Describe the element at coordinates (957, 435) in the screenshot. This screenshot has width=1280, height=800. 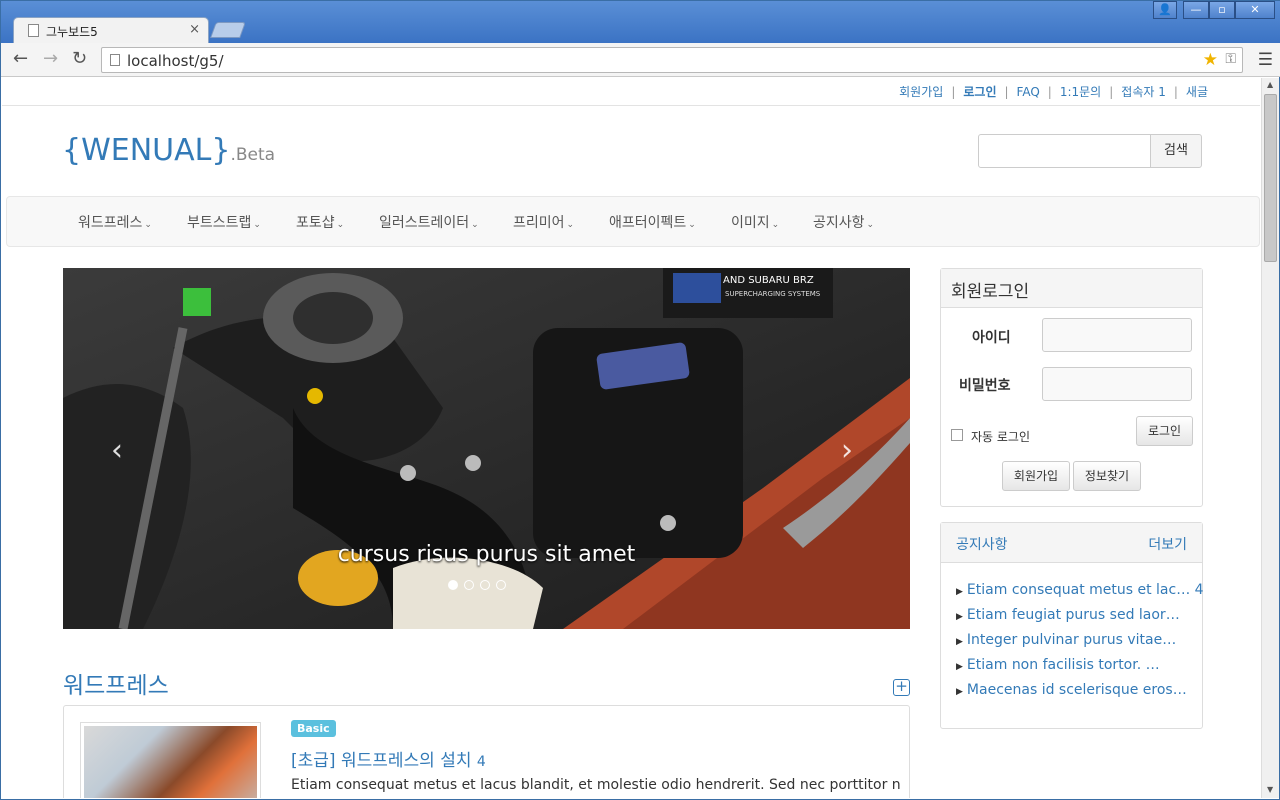
I see `auto-login-checkbox` at that location.